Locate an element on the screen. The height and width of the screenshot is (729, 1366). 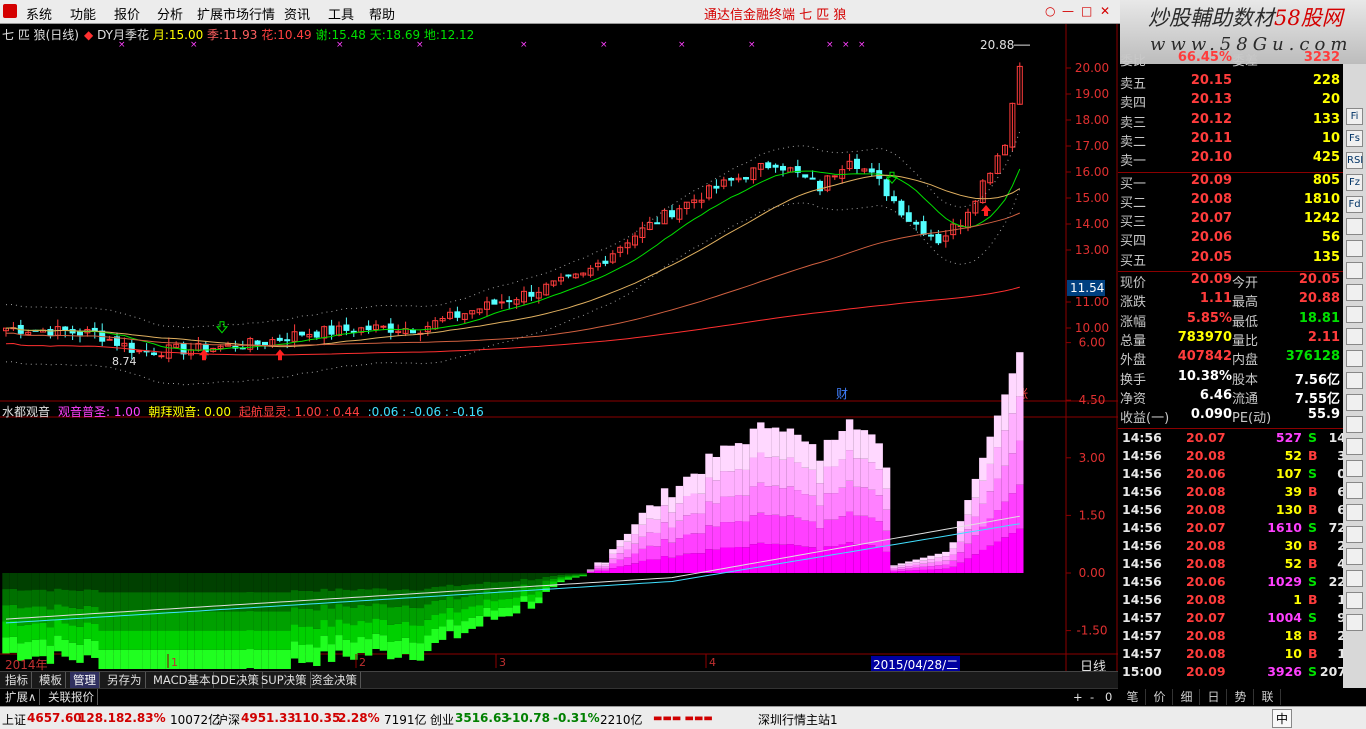
tab-5: DDE决策 is located at coordinates (235, 680).